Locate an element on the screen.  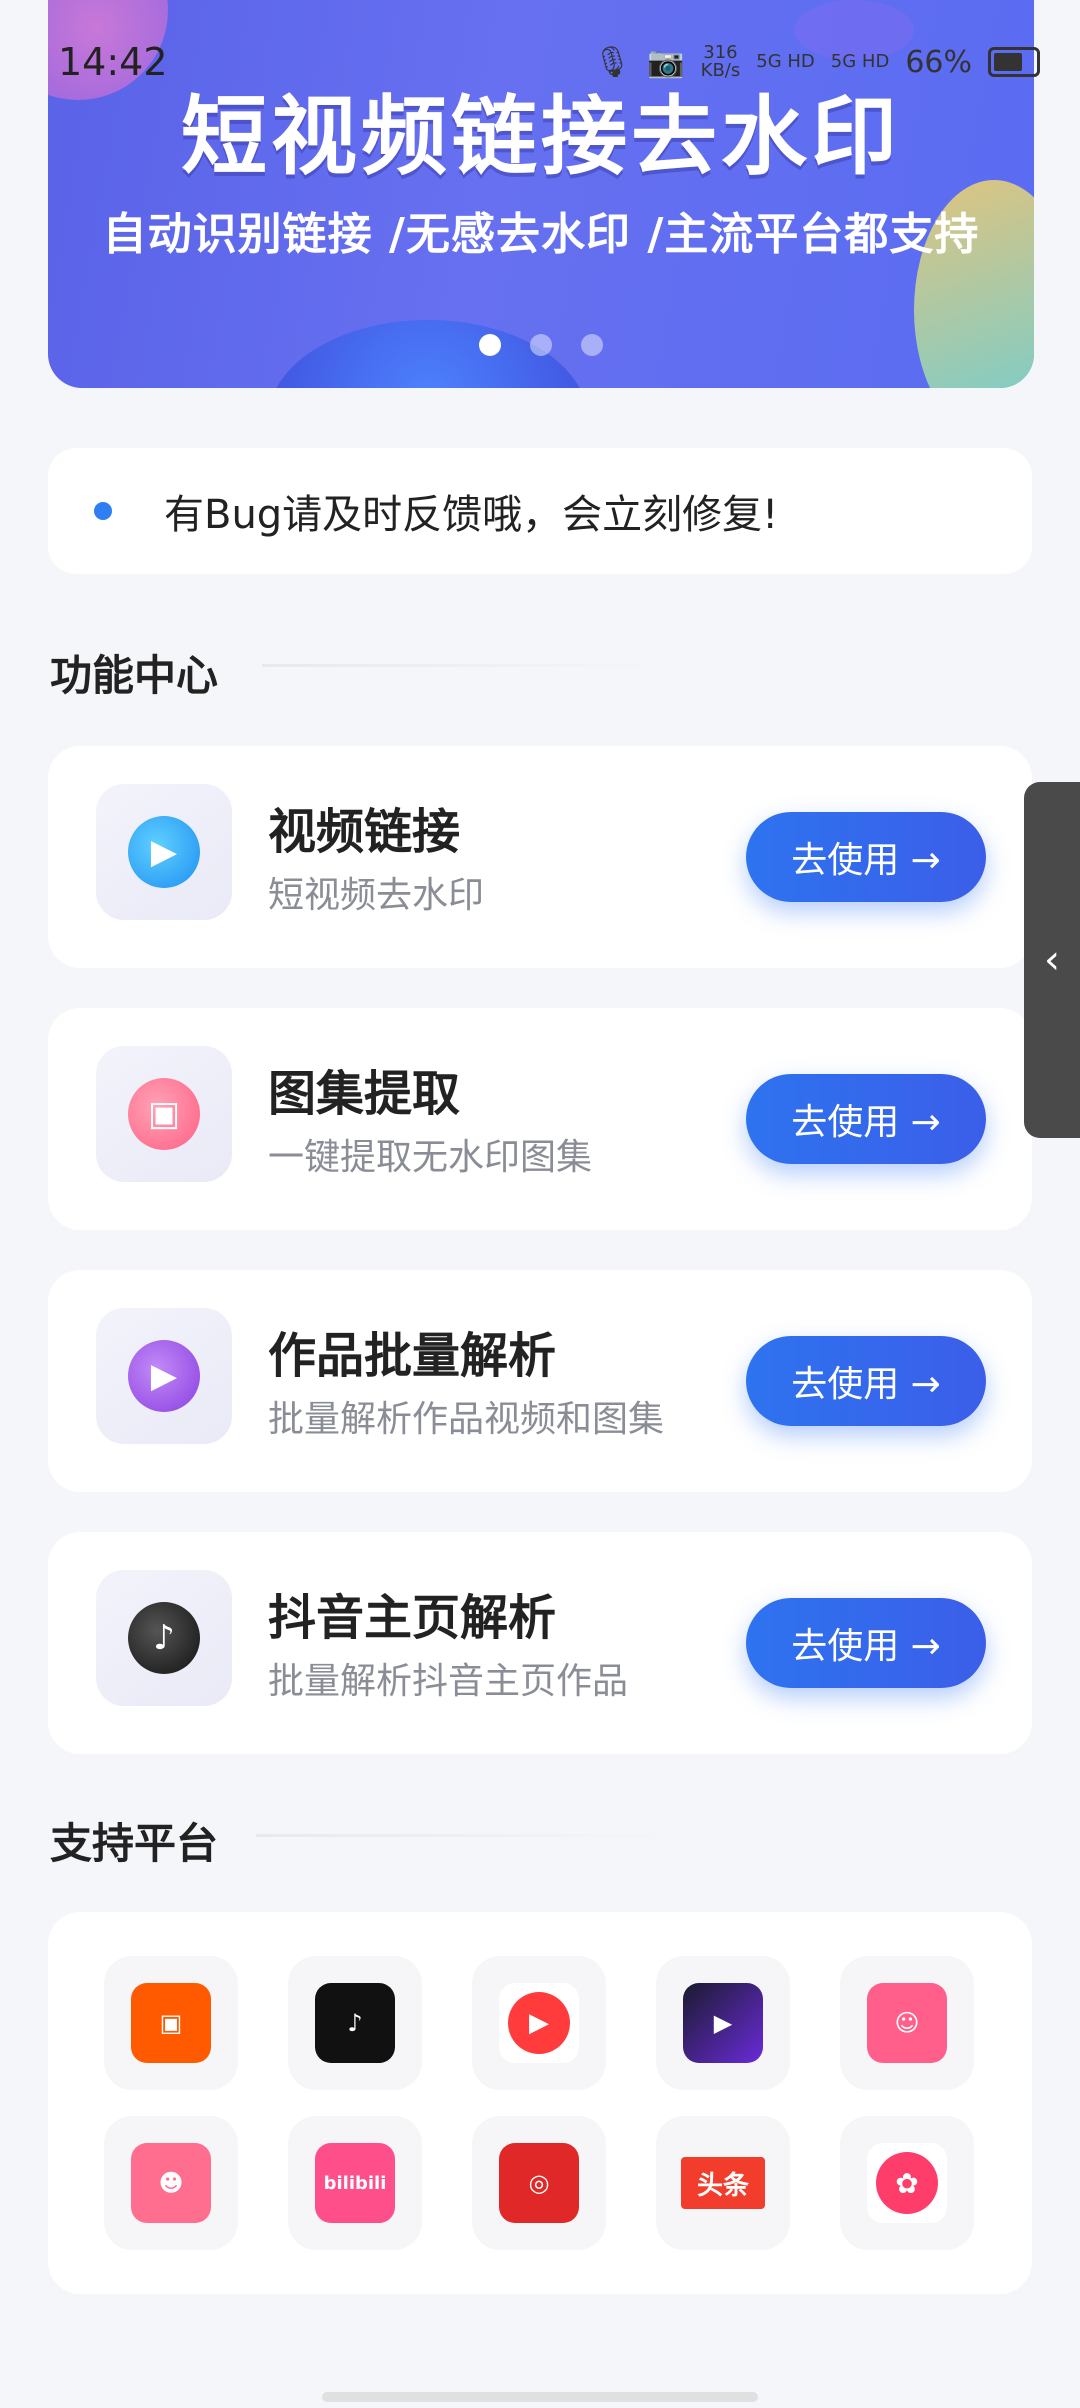
microphone-icon: 🎙 is located at coordinates (612, 62).